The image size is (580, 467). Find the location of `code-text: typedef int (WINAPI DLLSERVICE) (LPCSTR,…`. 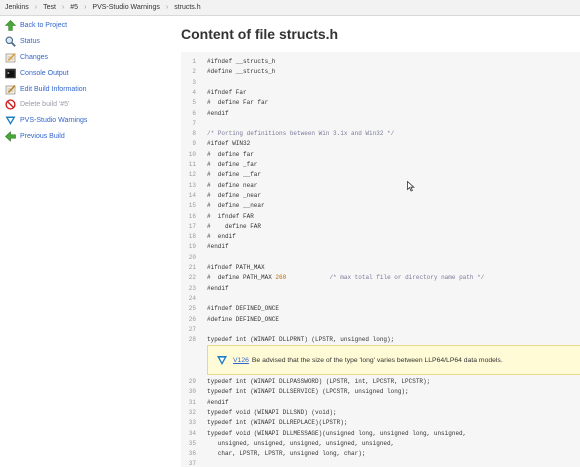

code-text: typedef int (WINAPI DLLSERVICE) (LPCSTR,… is located at coordinates (308, 392).